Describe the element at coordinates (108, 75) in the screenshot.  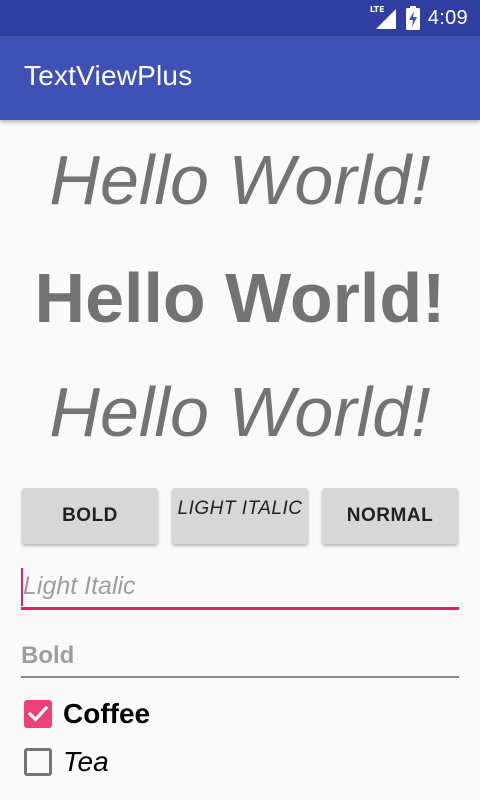
I see `app-title: TextViewPlus` at that location.